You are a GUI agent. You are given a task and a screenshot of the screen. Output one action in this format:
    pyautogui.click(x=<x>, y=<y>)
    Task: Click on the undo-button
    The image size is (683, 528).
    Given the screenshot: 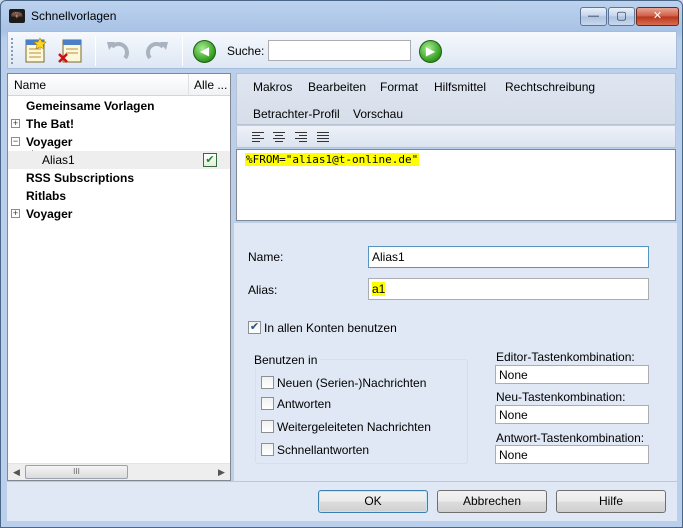 What is the action you would take?
    pyautogui.click(x=118, y=51)
    